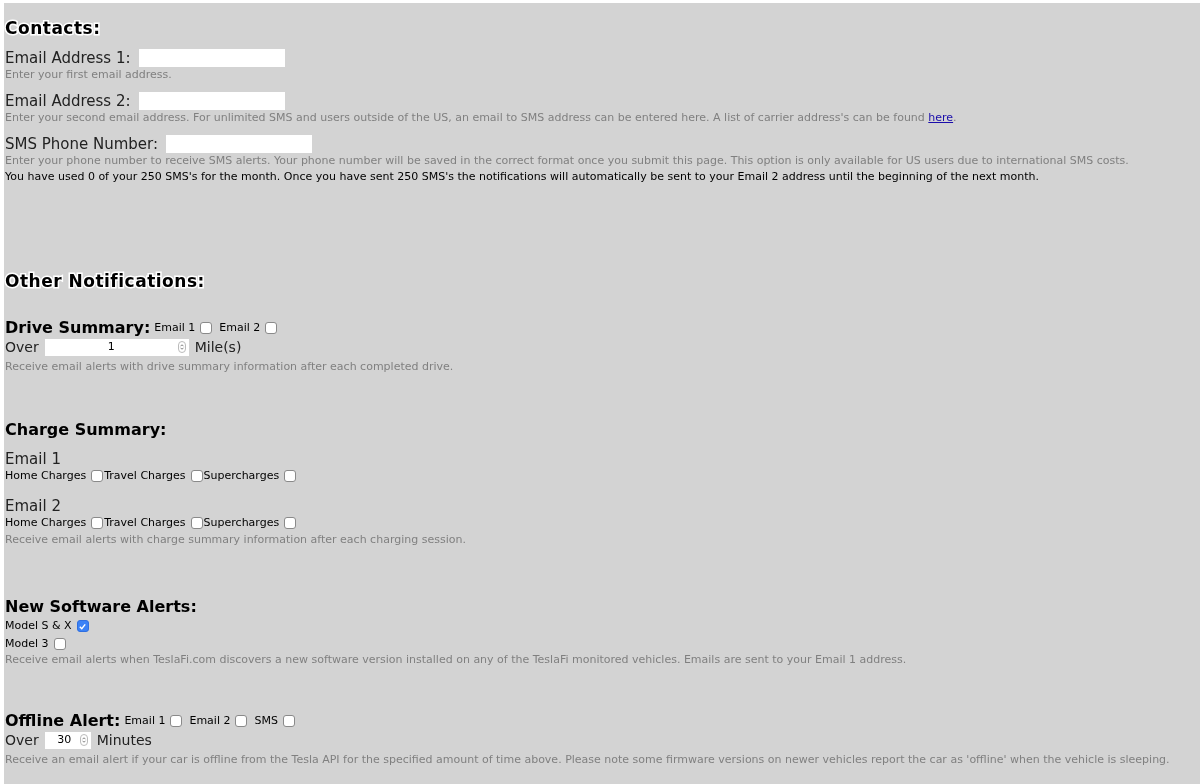 Image resolution: width=1200 pixels, height=784 pixels. What do you see at coordinates (89, 75) in the screenshot?
I see `hint-text: Enter your first email address.` at bounding box center [89, 75].